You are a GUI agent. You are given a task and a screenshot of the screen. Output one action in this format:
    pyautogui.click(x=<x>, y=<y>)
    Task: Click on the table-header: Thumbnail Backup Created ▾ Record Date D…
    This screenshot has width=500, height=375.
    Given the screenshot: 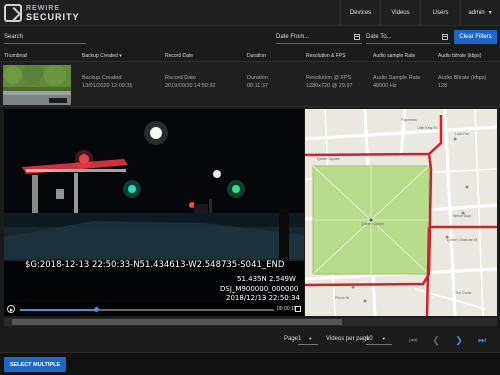 What is the action you would take?
    pyautogui.click(x=250, y=56)
    